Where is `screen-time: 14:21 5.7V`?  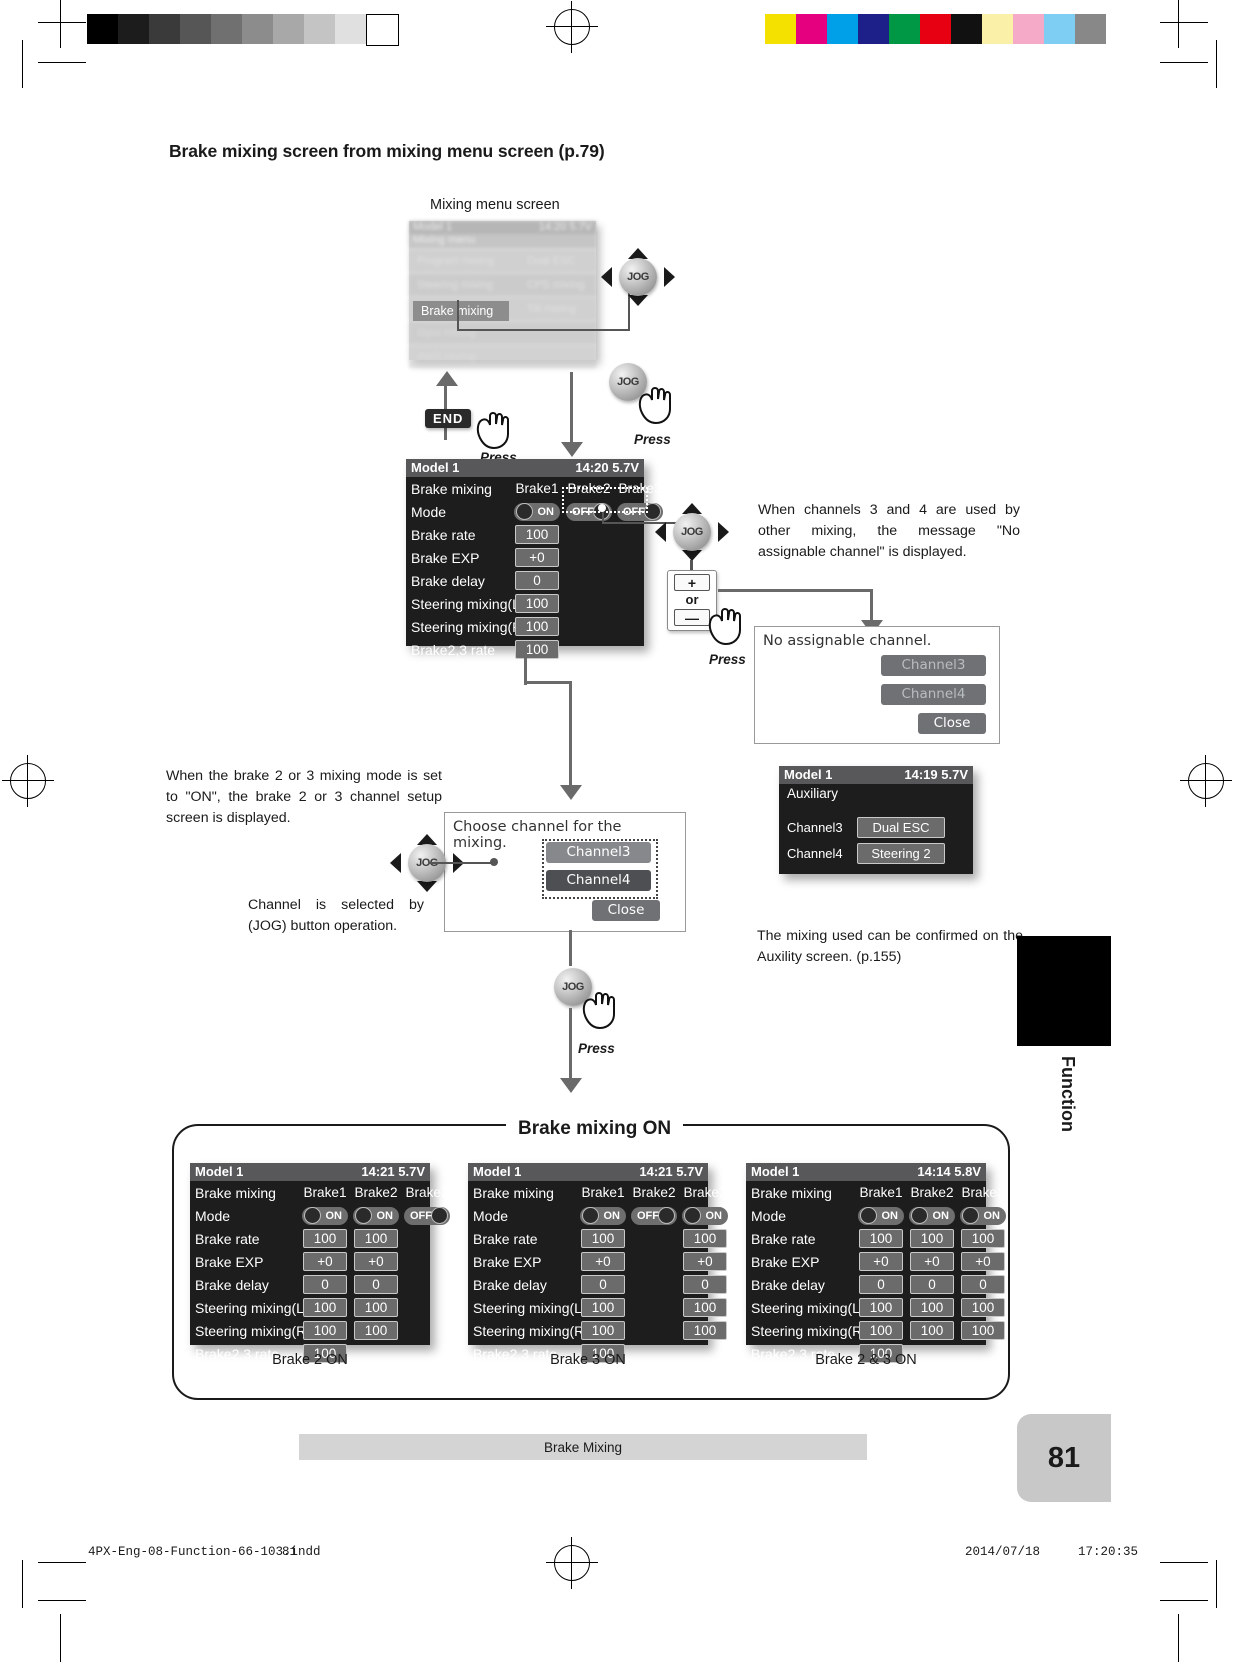 screen-time: 14:21 5.7V is located at coordinates (671, 1171).